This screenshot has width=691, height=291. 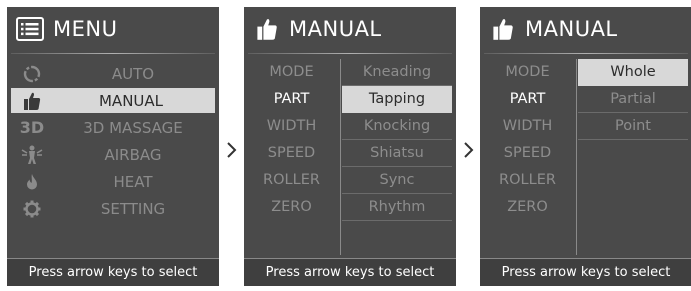 What do you see at coordinates (31, 29) in the screenshot?
I see `menu-list-icon` at bounding box center [31, 29].